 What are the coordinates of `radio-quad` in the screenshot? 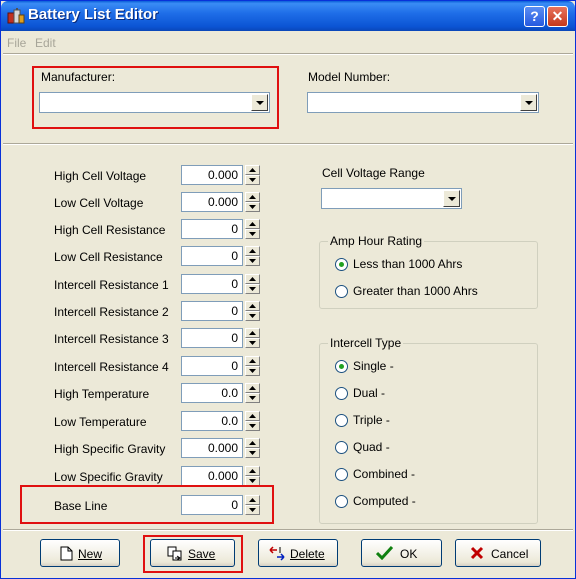 It's located at (341, 447).